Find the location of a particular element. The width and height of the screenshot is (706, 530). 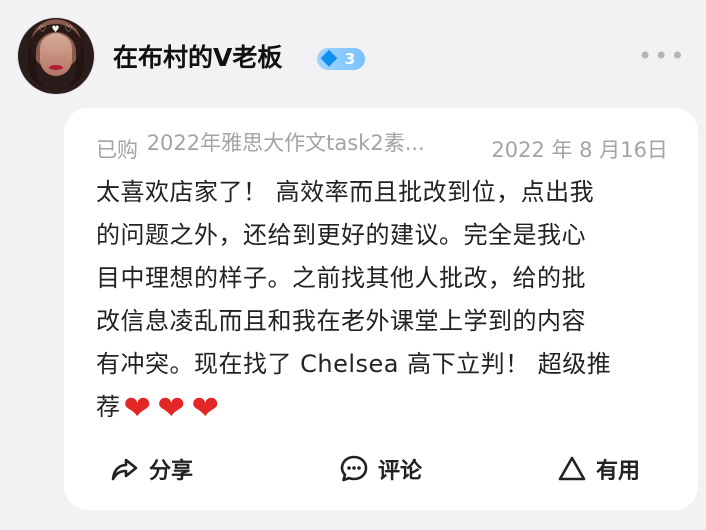

useful-button: 有用 is located at coordinates (598, 469).